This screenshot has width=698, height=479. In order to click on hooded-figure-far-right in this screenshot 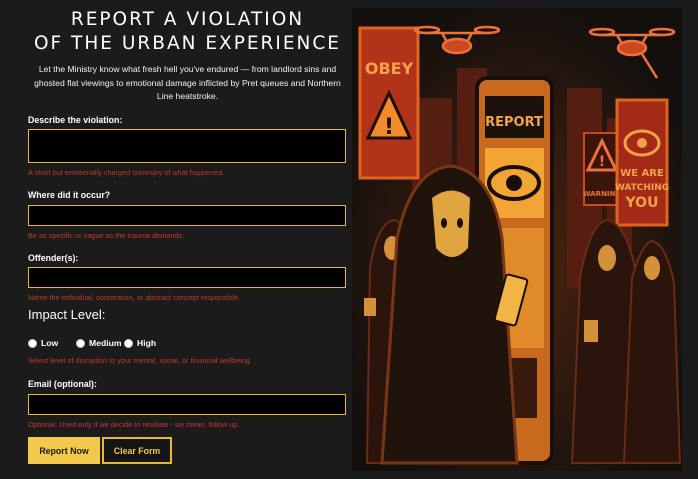, I will do `click(652, 351)`.